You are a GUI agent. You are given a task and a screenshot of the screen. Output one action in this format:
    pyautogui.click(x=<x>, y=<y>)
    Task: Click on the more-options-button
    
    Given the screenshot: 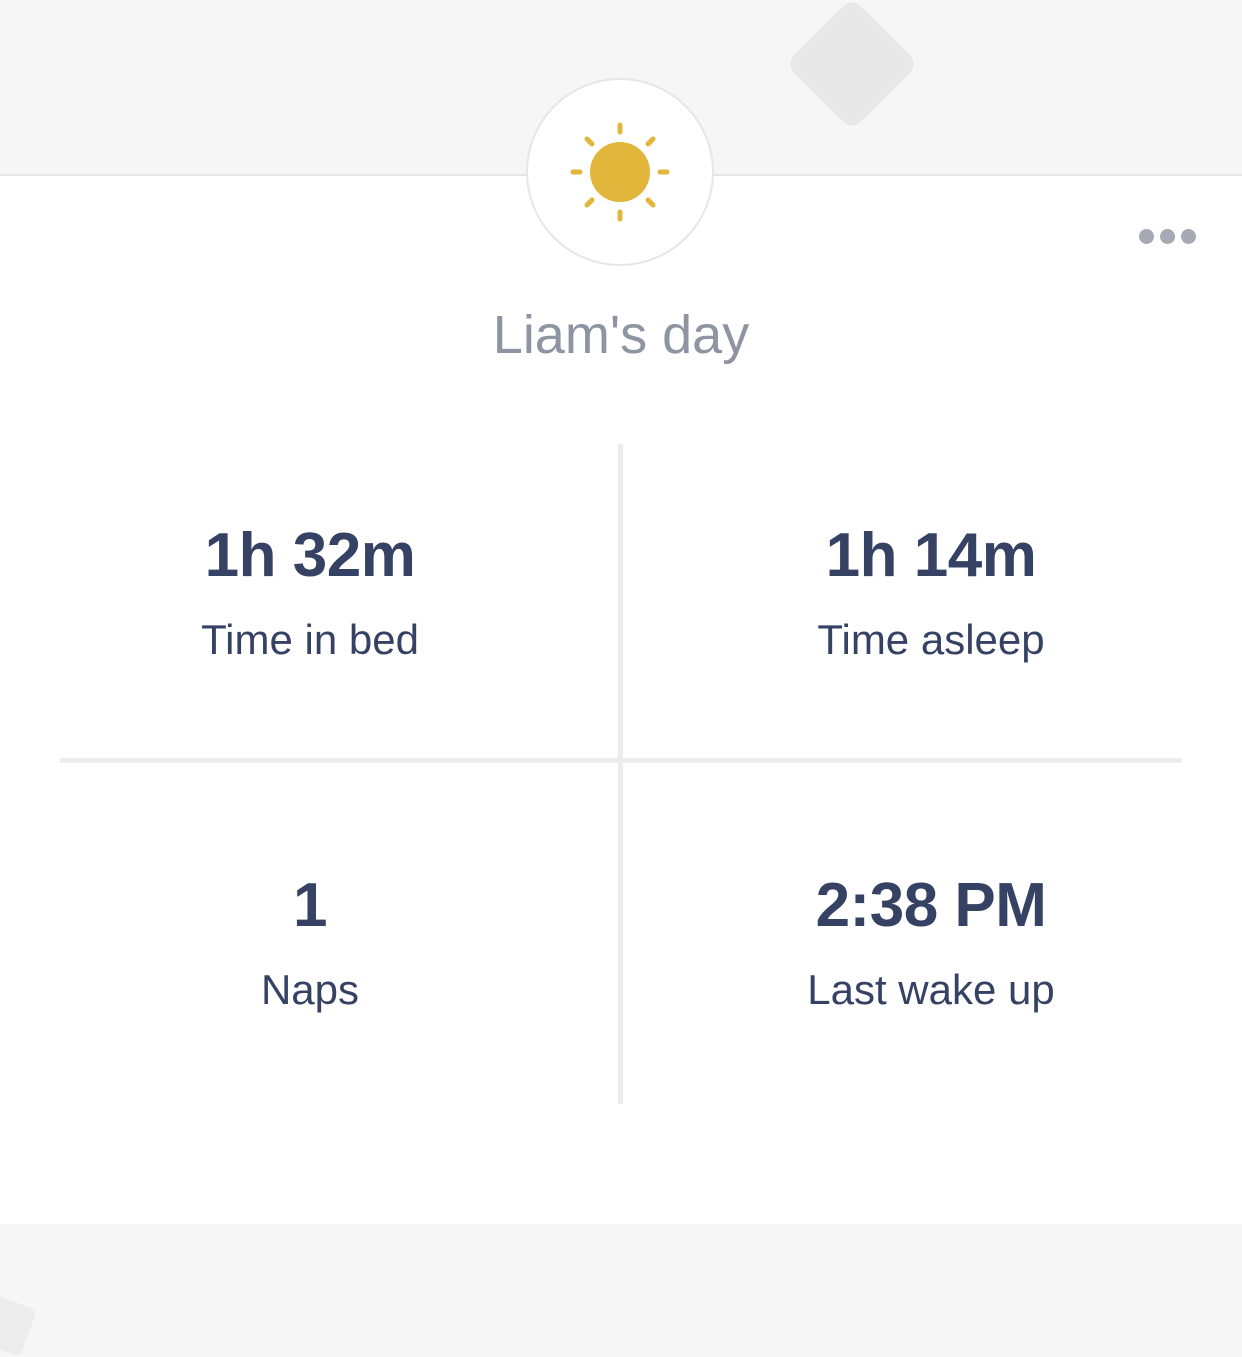 What is the action you would take?
    pyautogui.click(x=1167, y=236)
    